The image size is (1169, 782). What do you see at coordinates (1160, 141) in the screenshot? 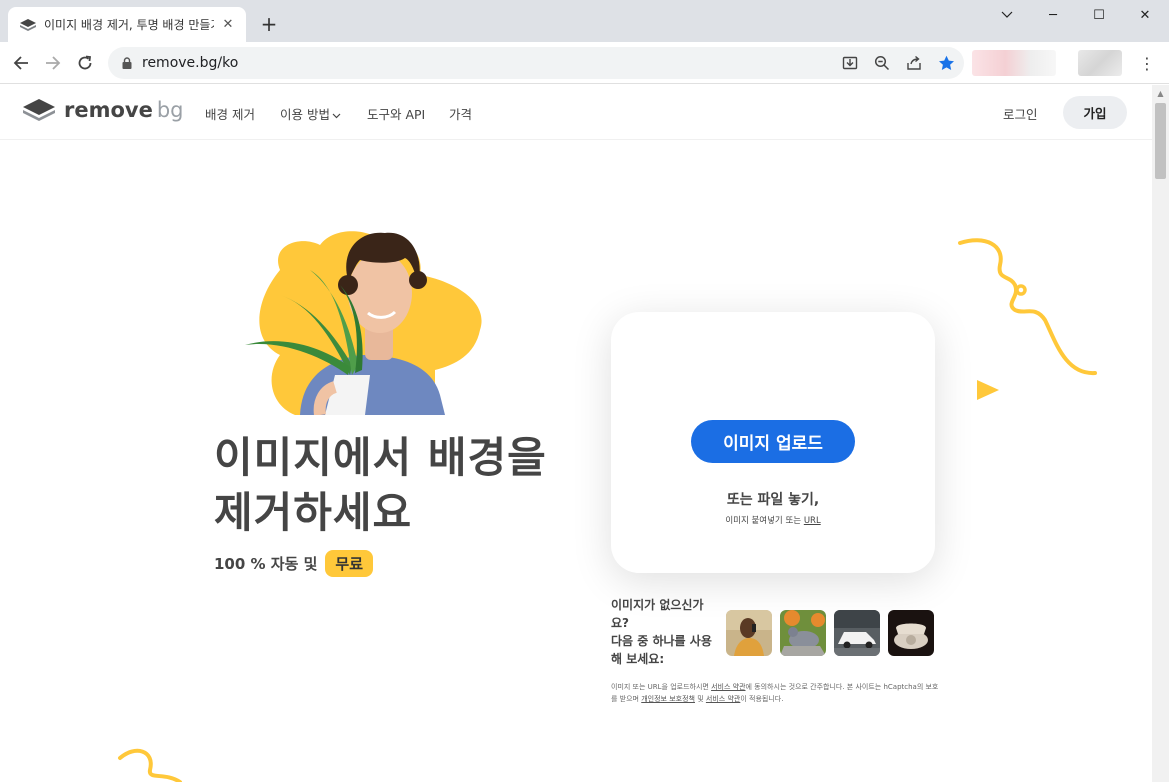
I see `scroll-thumb` at bounding box center [1160, 141].